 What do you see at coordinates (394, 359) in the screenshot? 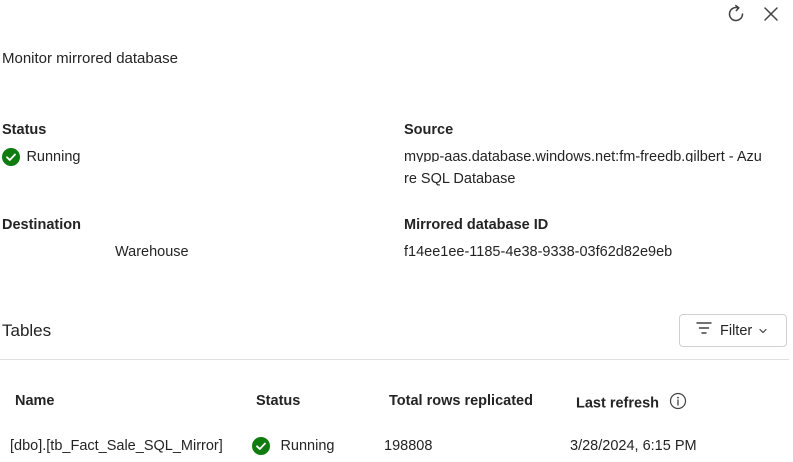
I see `section-divider` at bounding box center [394, 359].